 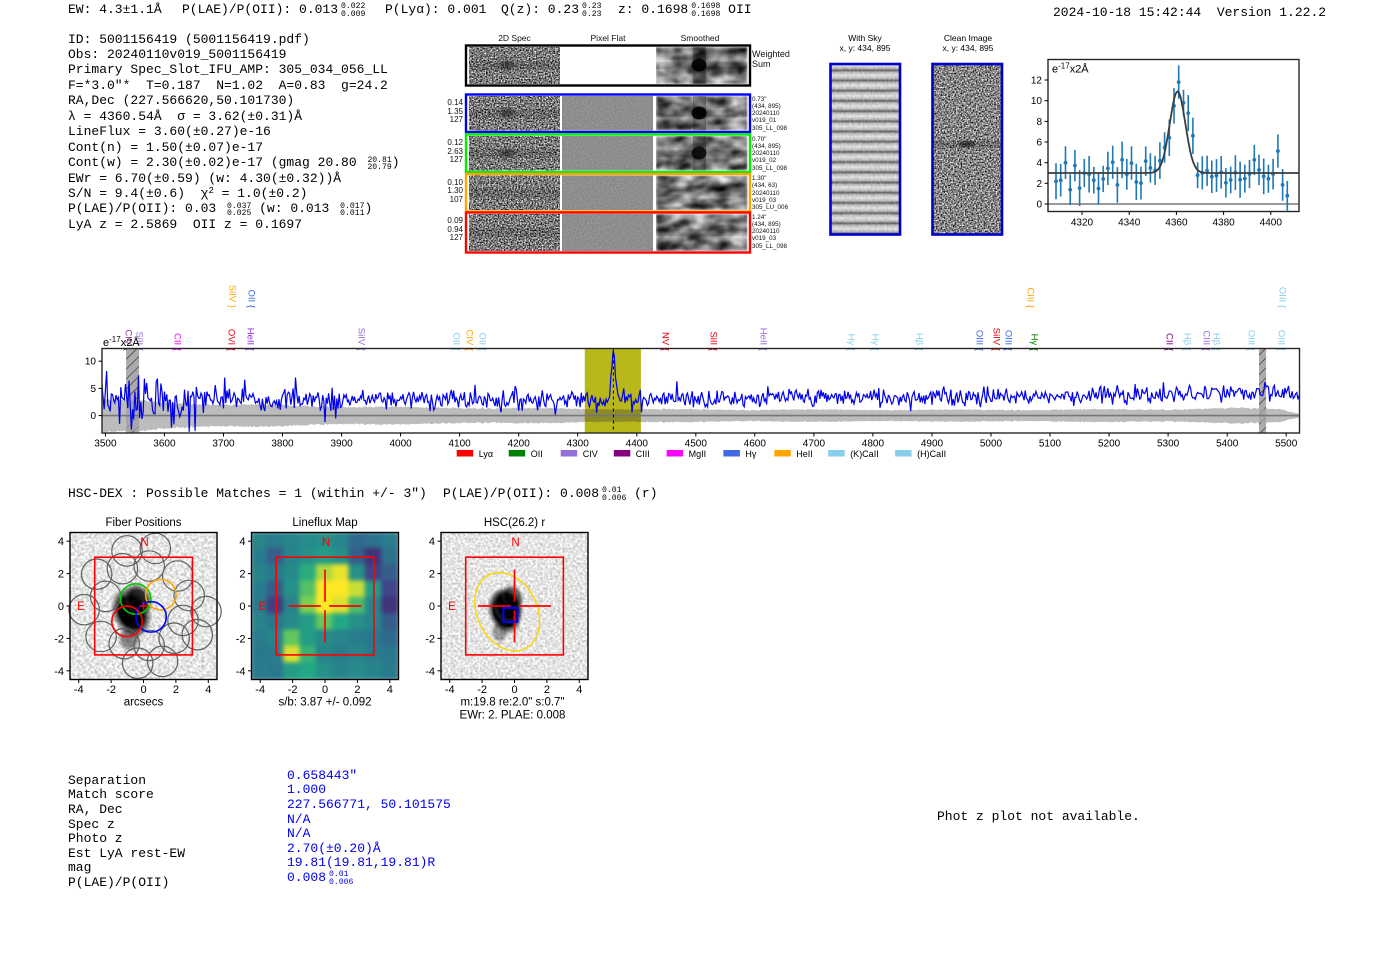 What do you see at coordinates (105, 444) in the screenshot?
I see `svg-text: 3500` at bounding box center [105, 444].